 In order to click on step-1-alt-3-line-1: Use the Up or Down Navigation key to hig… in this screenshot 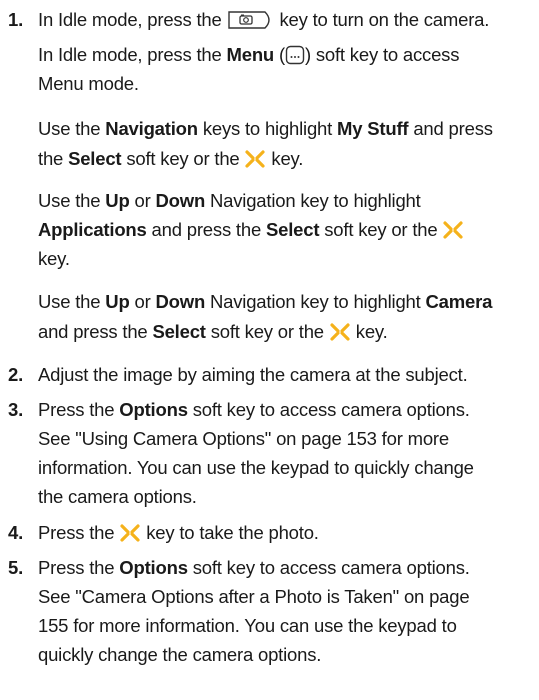, I will do `click(229, 200)`.